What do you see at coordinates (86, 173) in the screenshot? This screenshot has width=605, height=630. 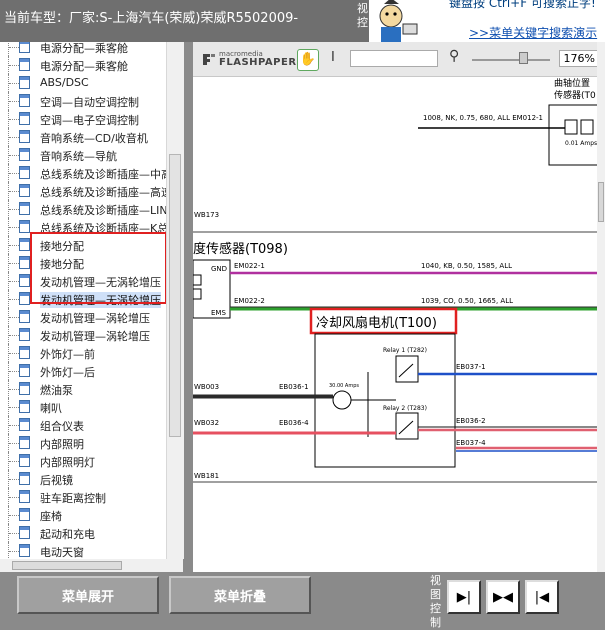 I see `tree-item: 总线系统及诊断插座—中高` at bounding box center [86, 173].